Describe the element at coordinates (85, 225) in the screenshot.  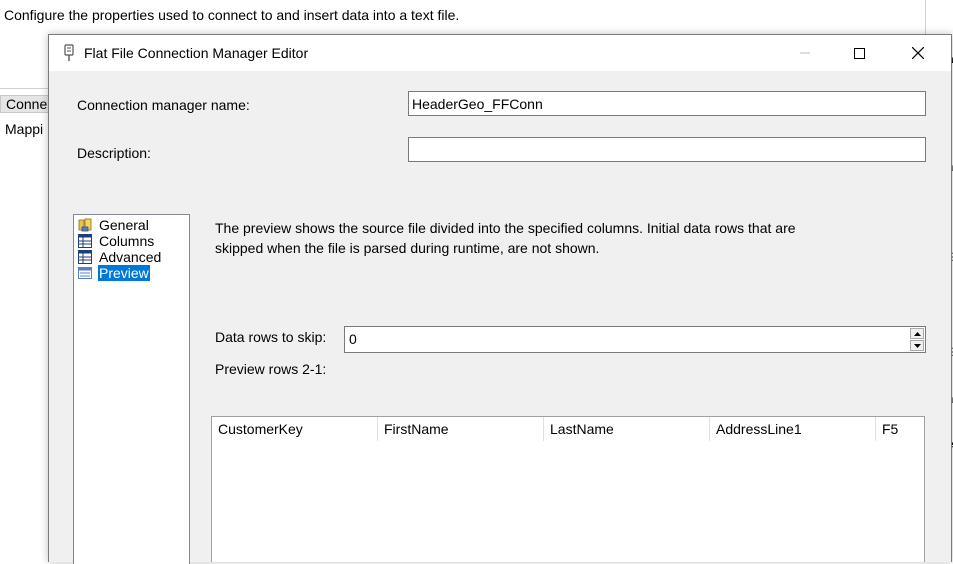
I see `general-icon` at that location.